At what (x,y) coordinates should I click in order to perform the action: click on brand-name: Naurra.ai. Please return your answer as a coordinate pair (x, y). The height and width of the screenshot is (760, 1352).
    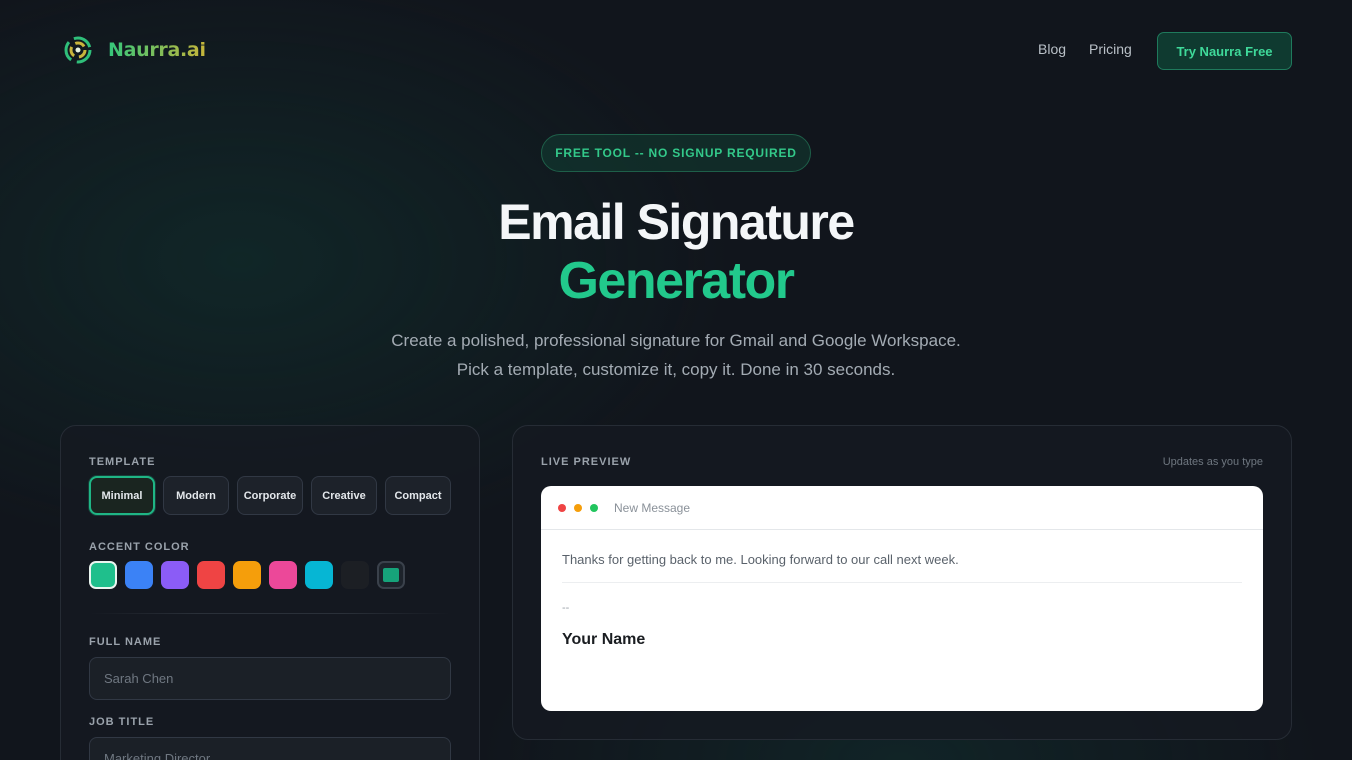
    Looking at the image, I should click on (157, 50).